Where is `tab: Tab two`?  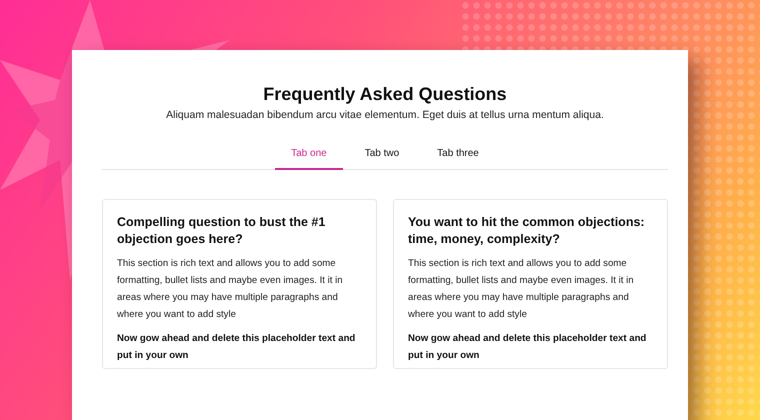 tab: Tab two is located at coordinates (382, 159).